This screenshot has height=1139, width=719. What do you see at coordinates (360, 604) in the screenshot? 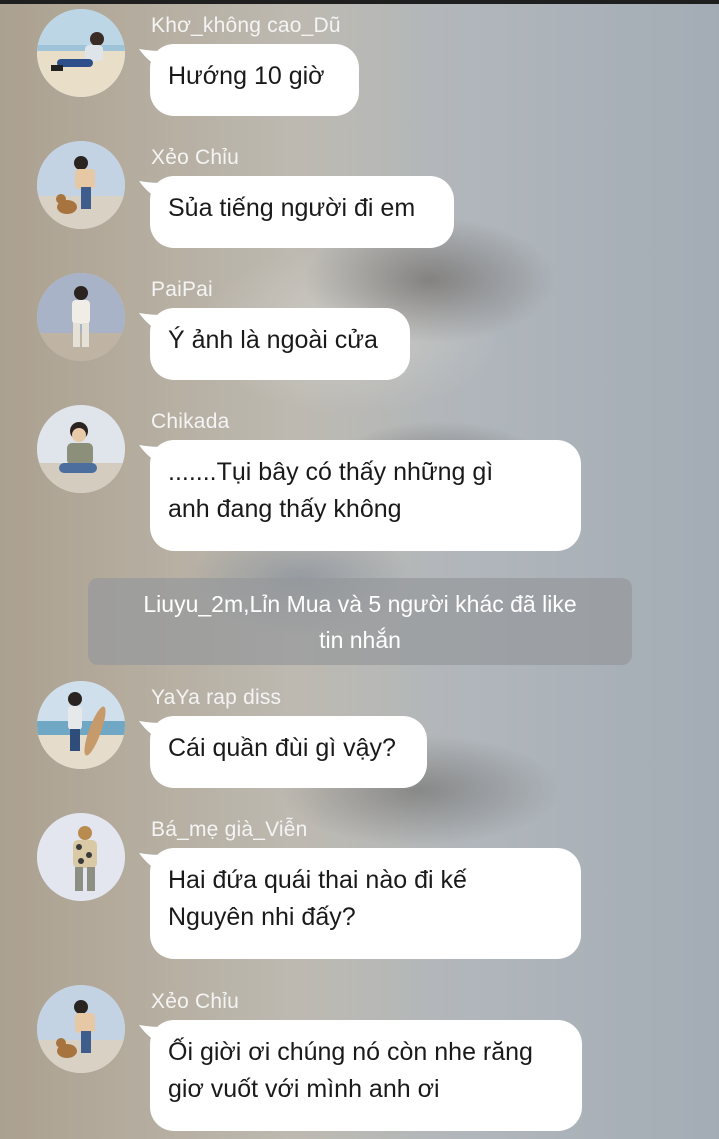
I see `reaction-notice-line: Liuyu_2m,Lỉn Mua và 5 người khác đã like` at bounding box center [360, 604].